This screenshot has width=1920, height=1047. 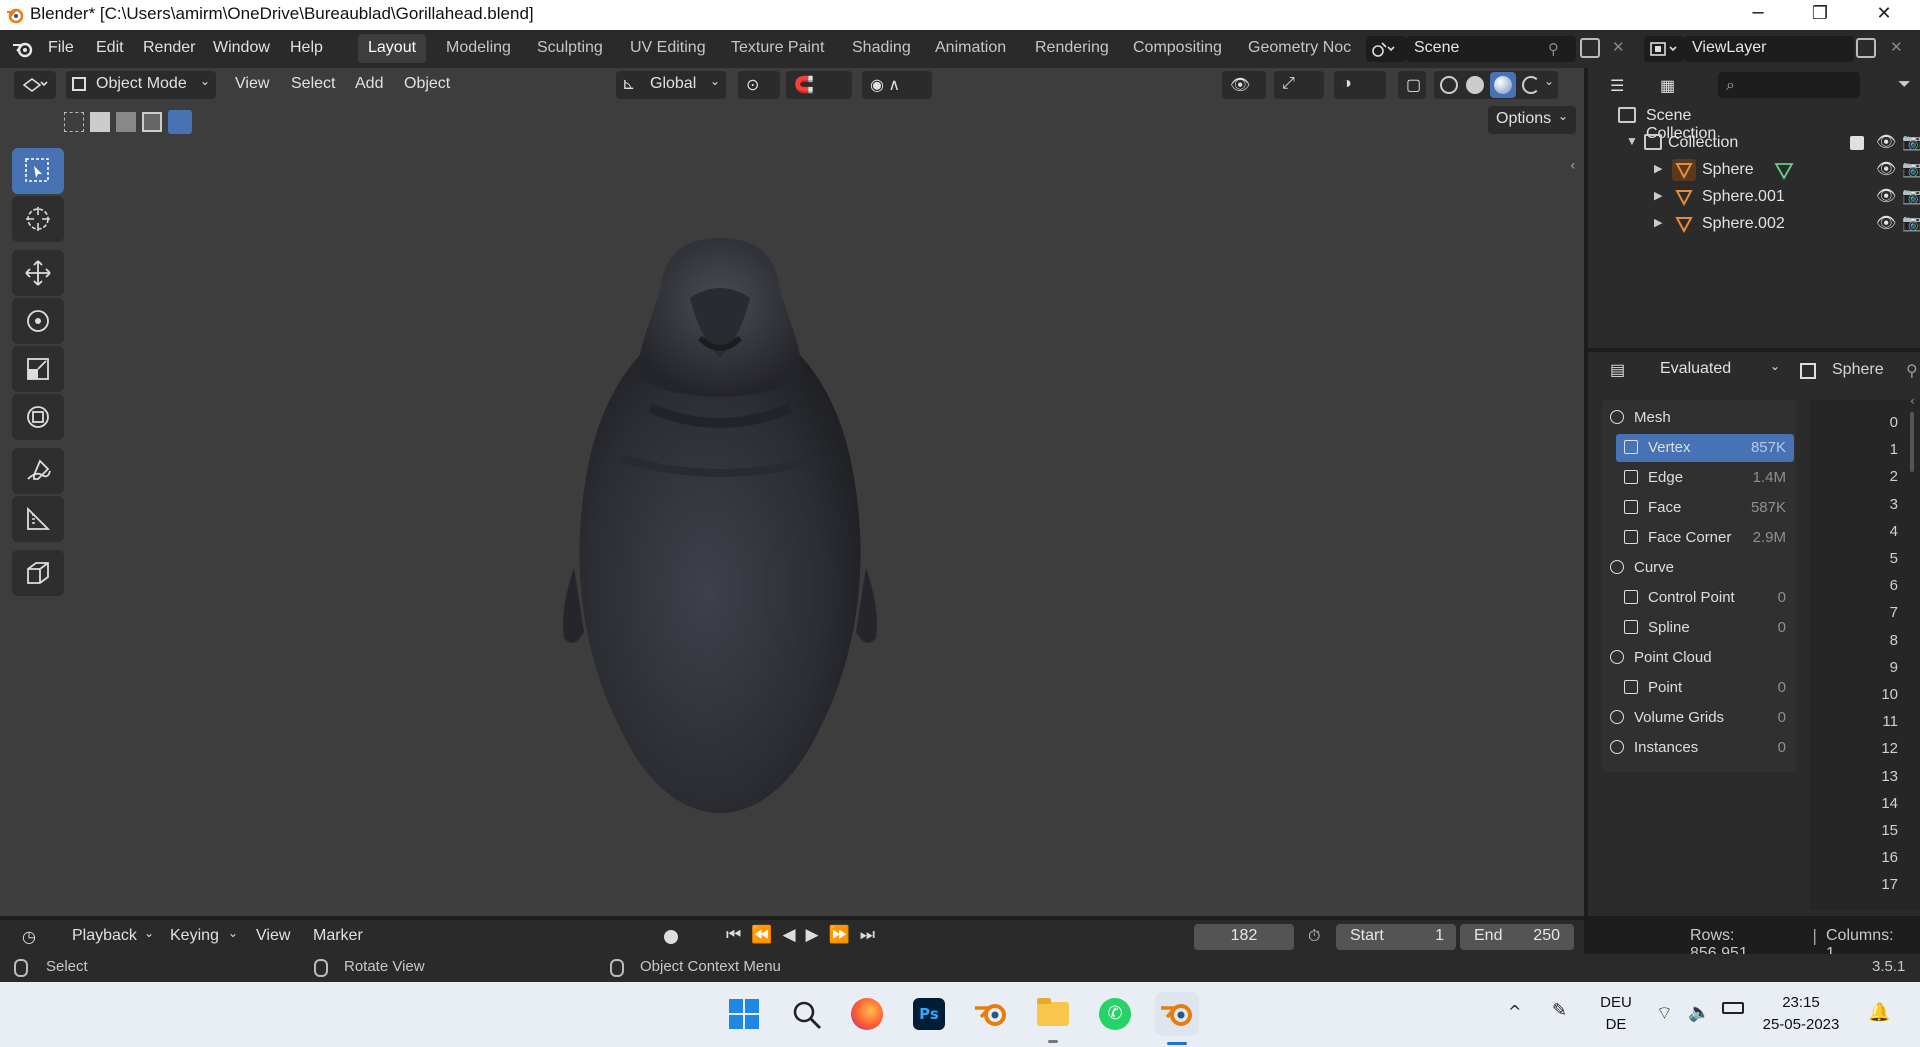 What do you see at coordinates (1866, 48) in the screenshot?
I see `new-viewlayer-icon` at bounding box center [1866, 48].